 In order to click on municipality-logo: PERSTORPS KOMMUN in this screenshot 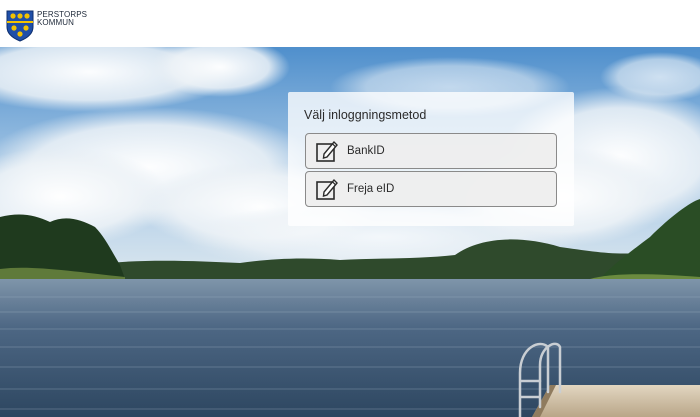, I will do `click(46, 26)`.